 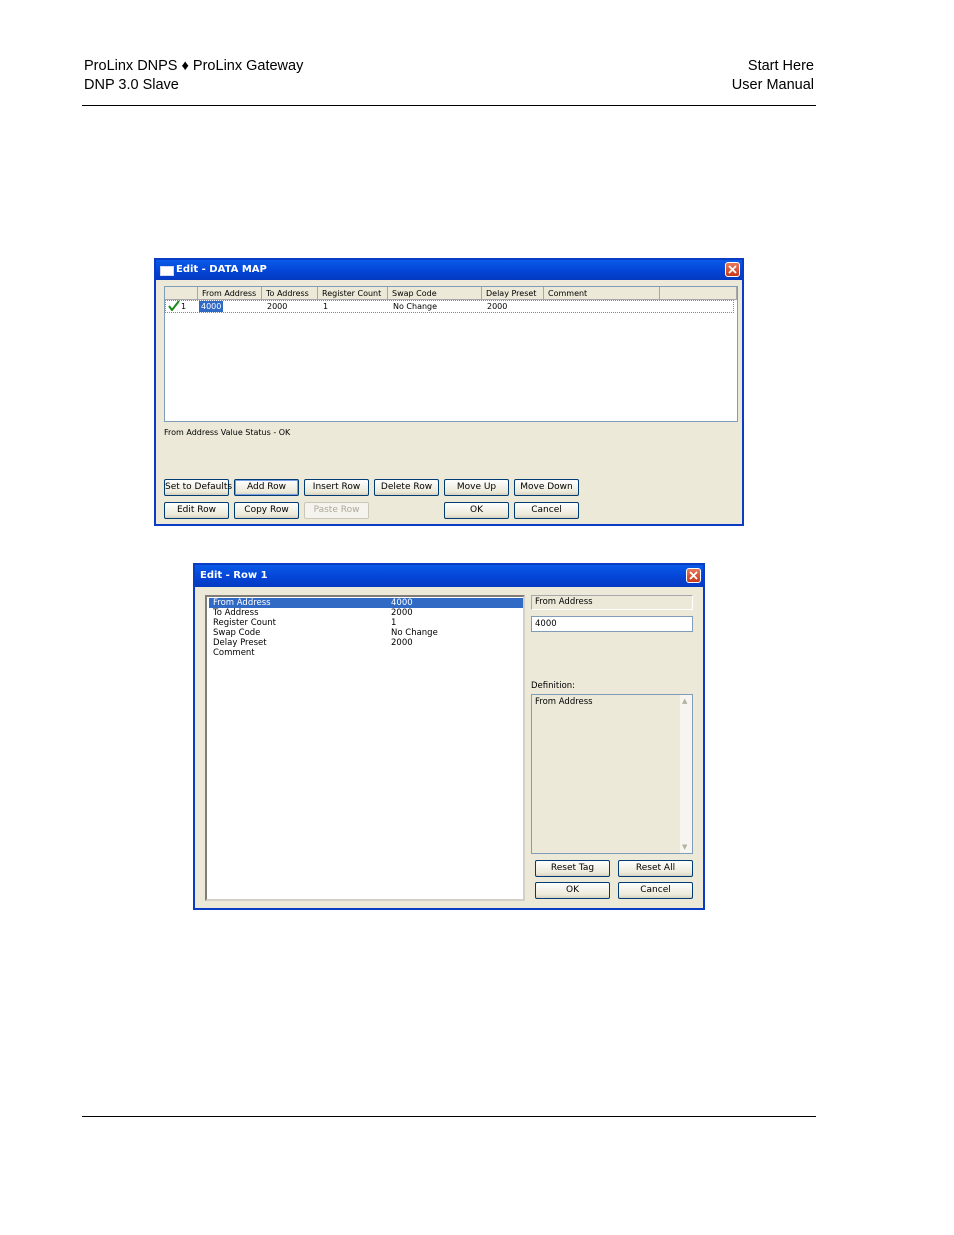 I want to click on insert-row-button: Insert Row, so click(x=336, y=487).